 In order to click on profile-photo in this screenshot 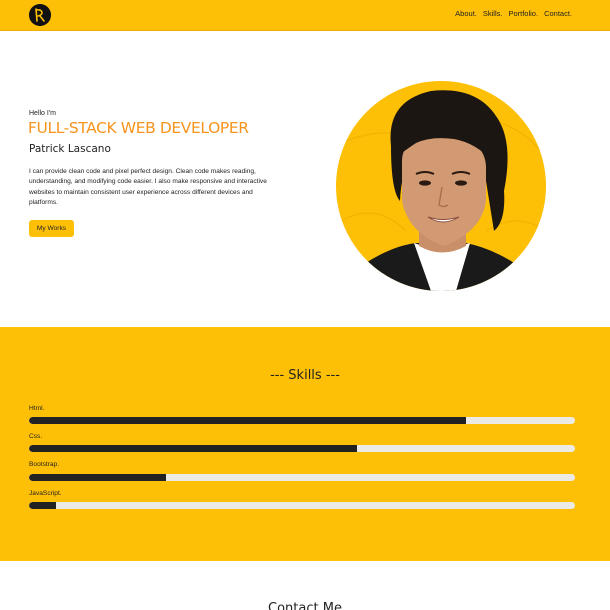, I will do `click(441, 186)`.